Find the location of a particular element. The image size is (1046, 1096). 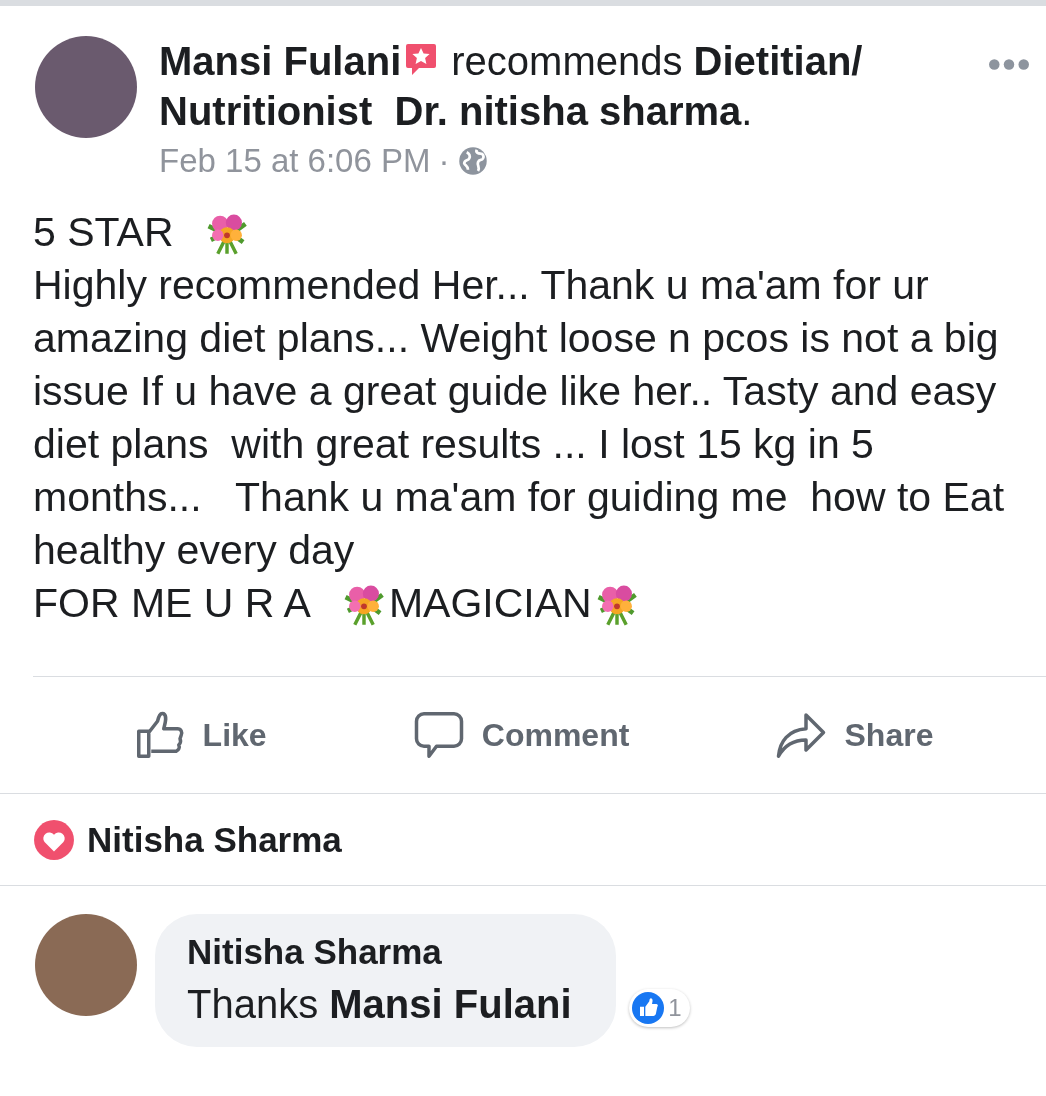

post-text: FOR ME U R A is located at coordinates (172, 603).